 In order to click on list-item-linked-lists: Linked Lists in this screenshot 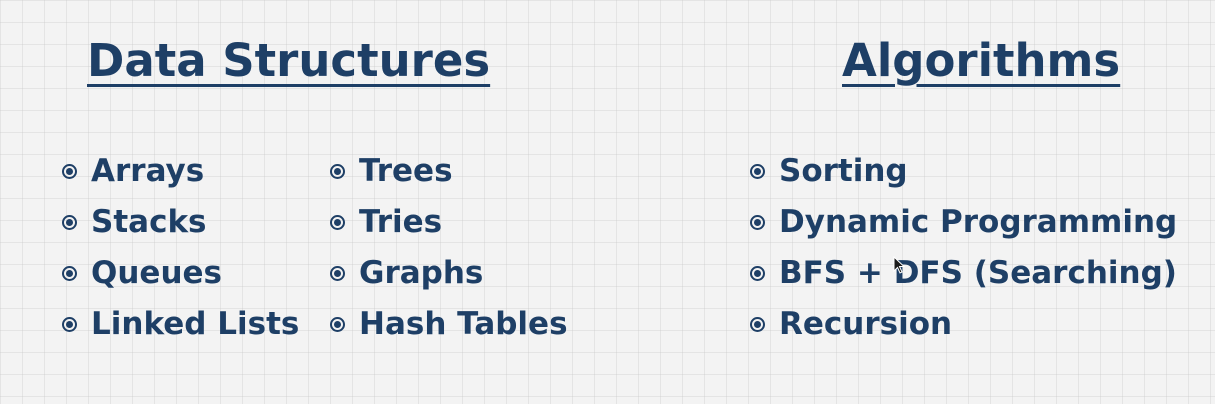, I will do `click(180, 324)`.